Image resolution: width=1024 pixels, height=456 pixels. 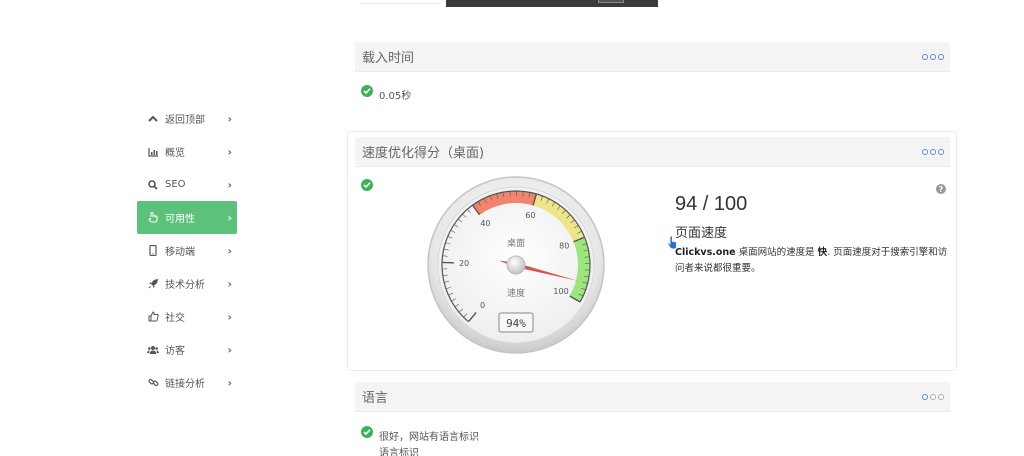 What do you see at coordinates (153, 251) in the screenshot?
I see `mobile-icon` at bounding box center [153, 251].